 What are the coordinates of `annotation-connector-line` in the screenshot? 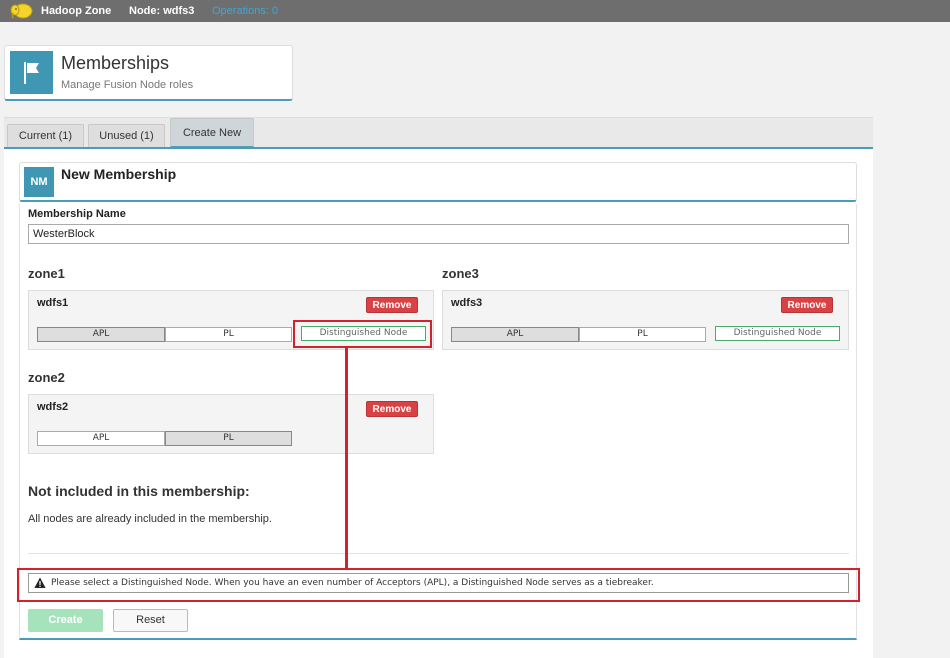 It's located at (346, 459).